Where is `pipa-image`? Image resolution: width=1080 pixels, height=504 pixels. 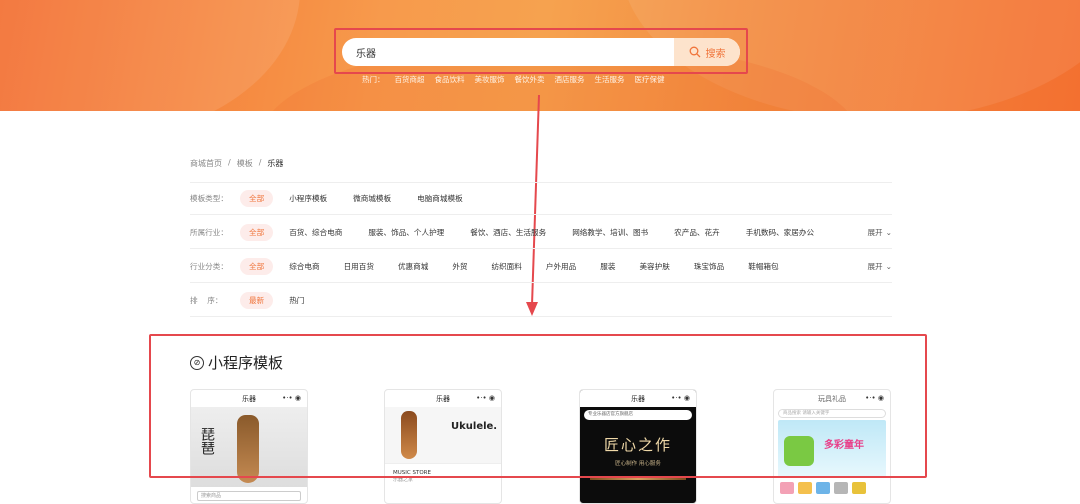 pipa-image is located at coordinates (248, 449).